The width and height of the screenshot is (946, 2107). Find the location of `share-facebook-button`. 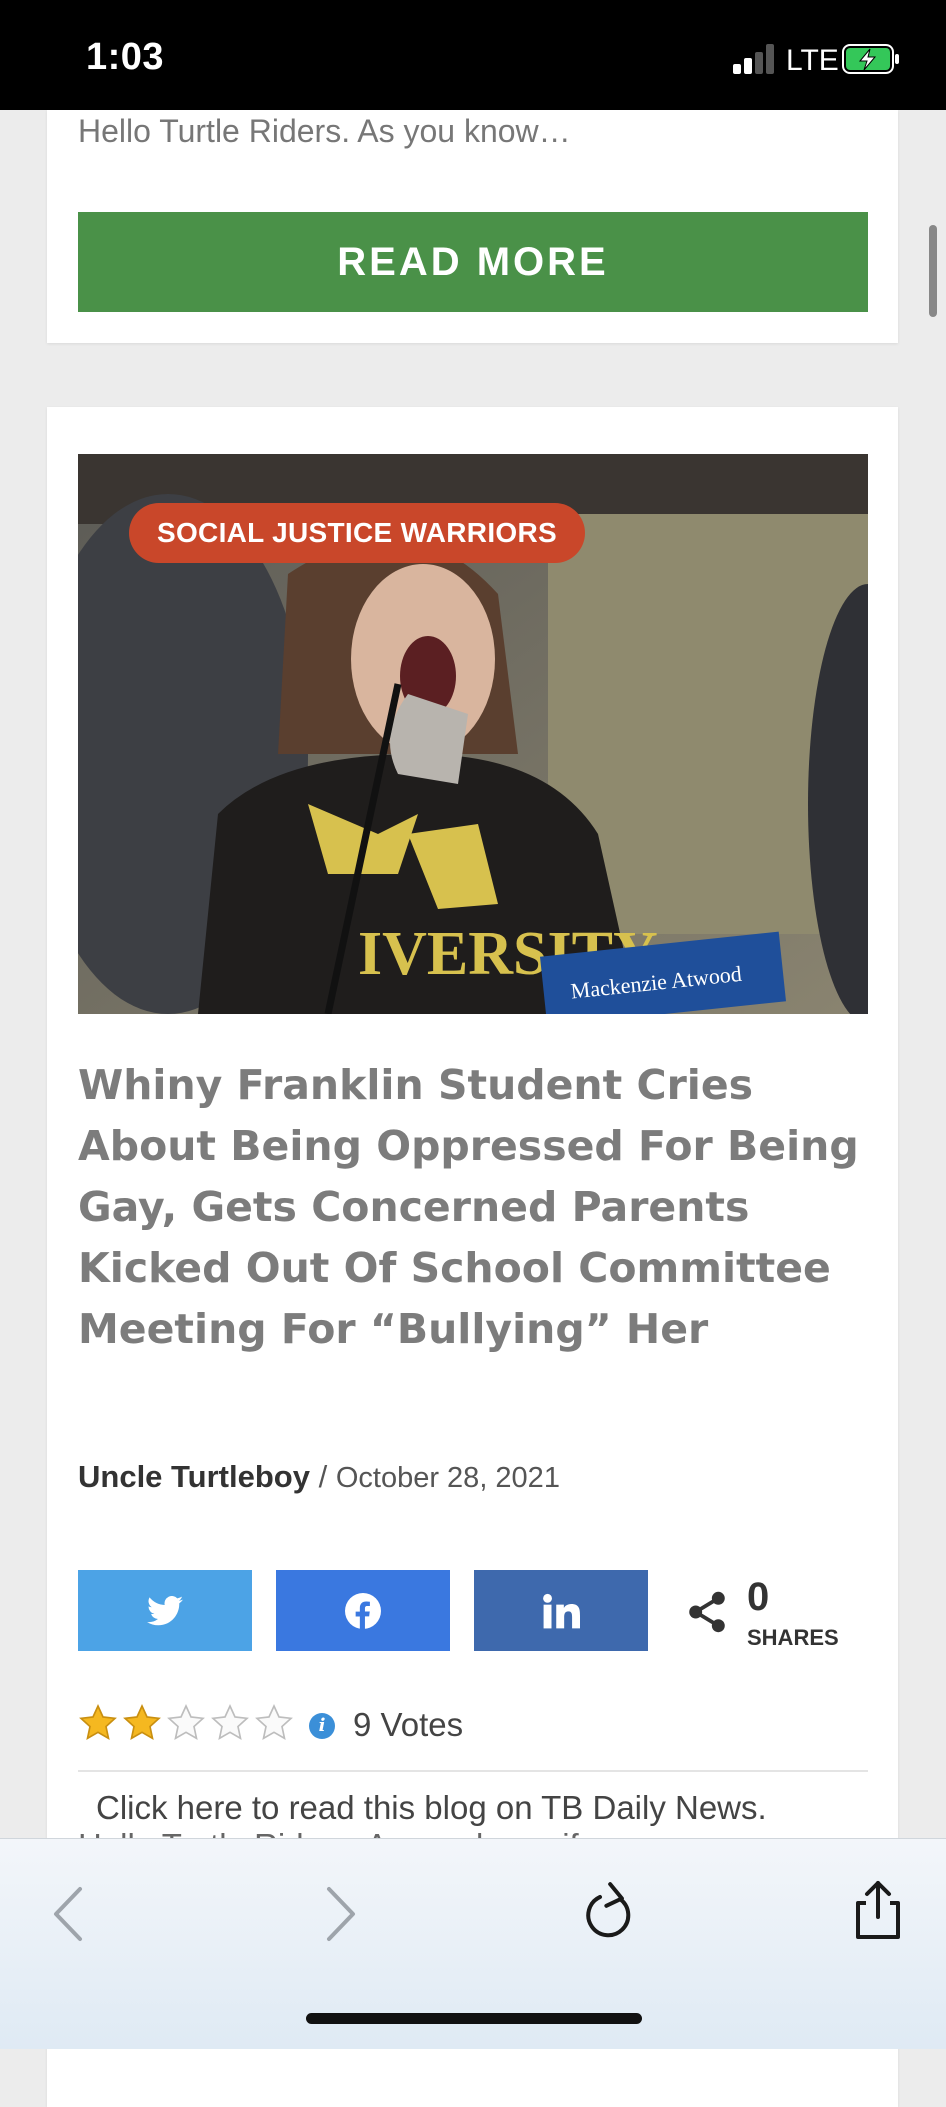

share-facebook-button is located at coordinates (363, 1610).